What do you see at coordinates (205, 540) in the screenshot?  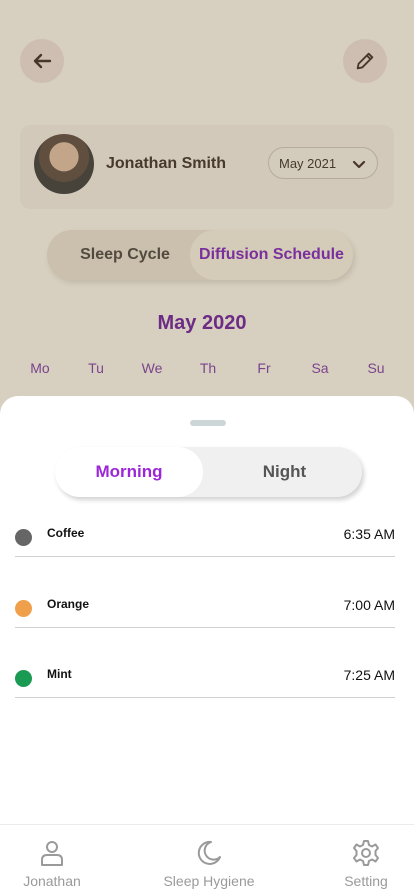 I see `schedule-row: Coffee 6:35 AM` at bounding box center [205, 540].